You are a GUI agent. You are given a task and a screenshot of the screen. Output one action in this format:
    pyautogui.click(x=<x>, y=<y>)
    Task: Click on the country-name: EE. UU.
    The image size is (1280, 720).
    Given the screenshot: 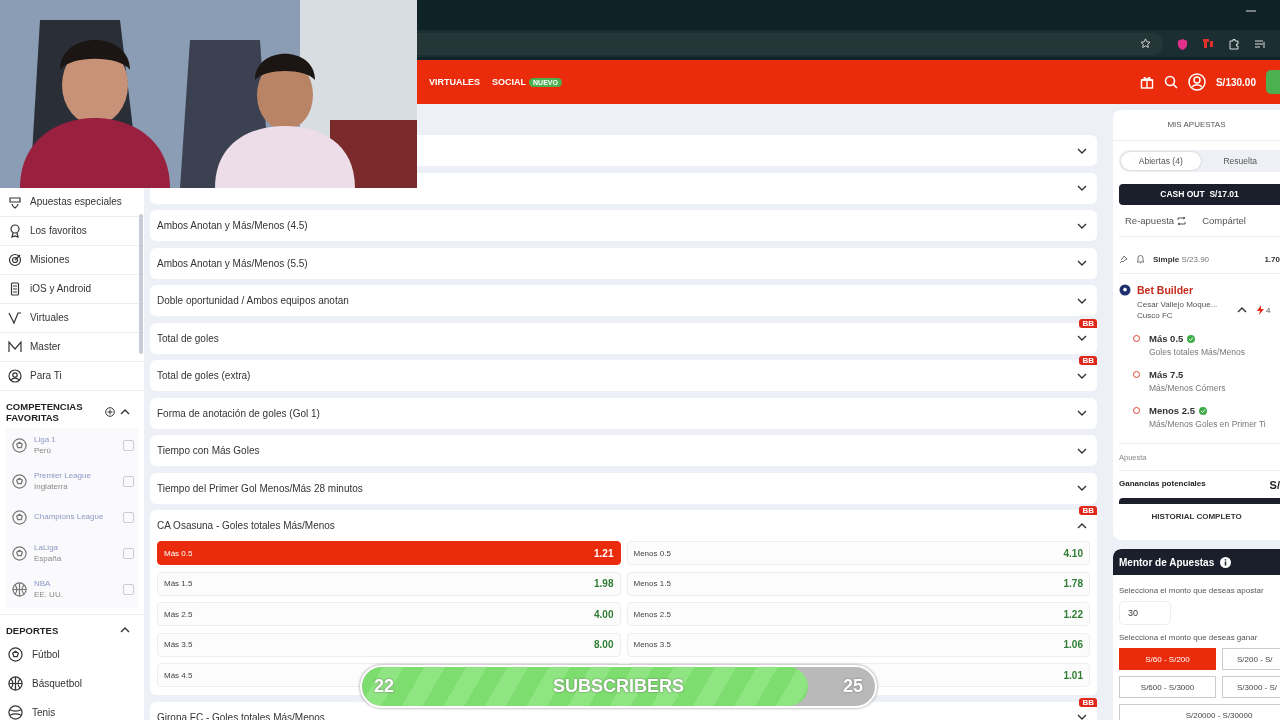 What is the action you would take?
    pyautogui.click(x=49, y=595)
    